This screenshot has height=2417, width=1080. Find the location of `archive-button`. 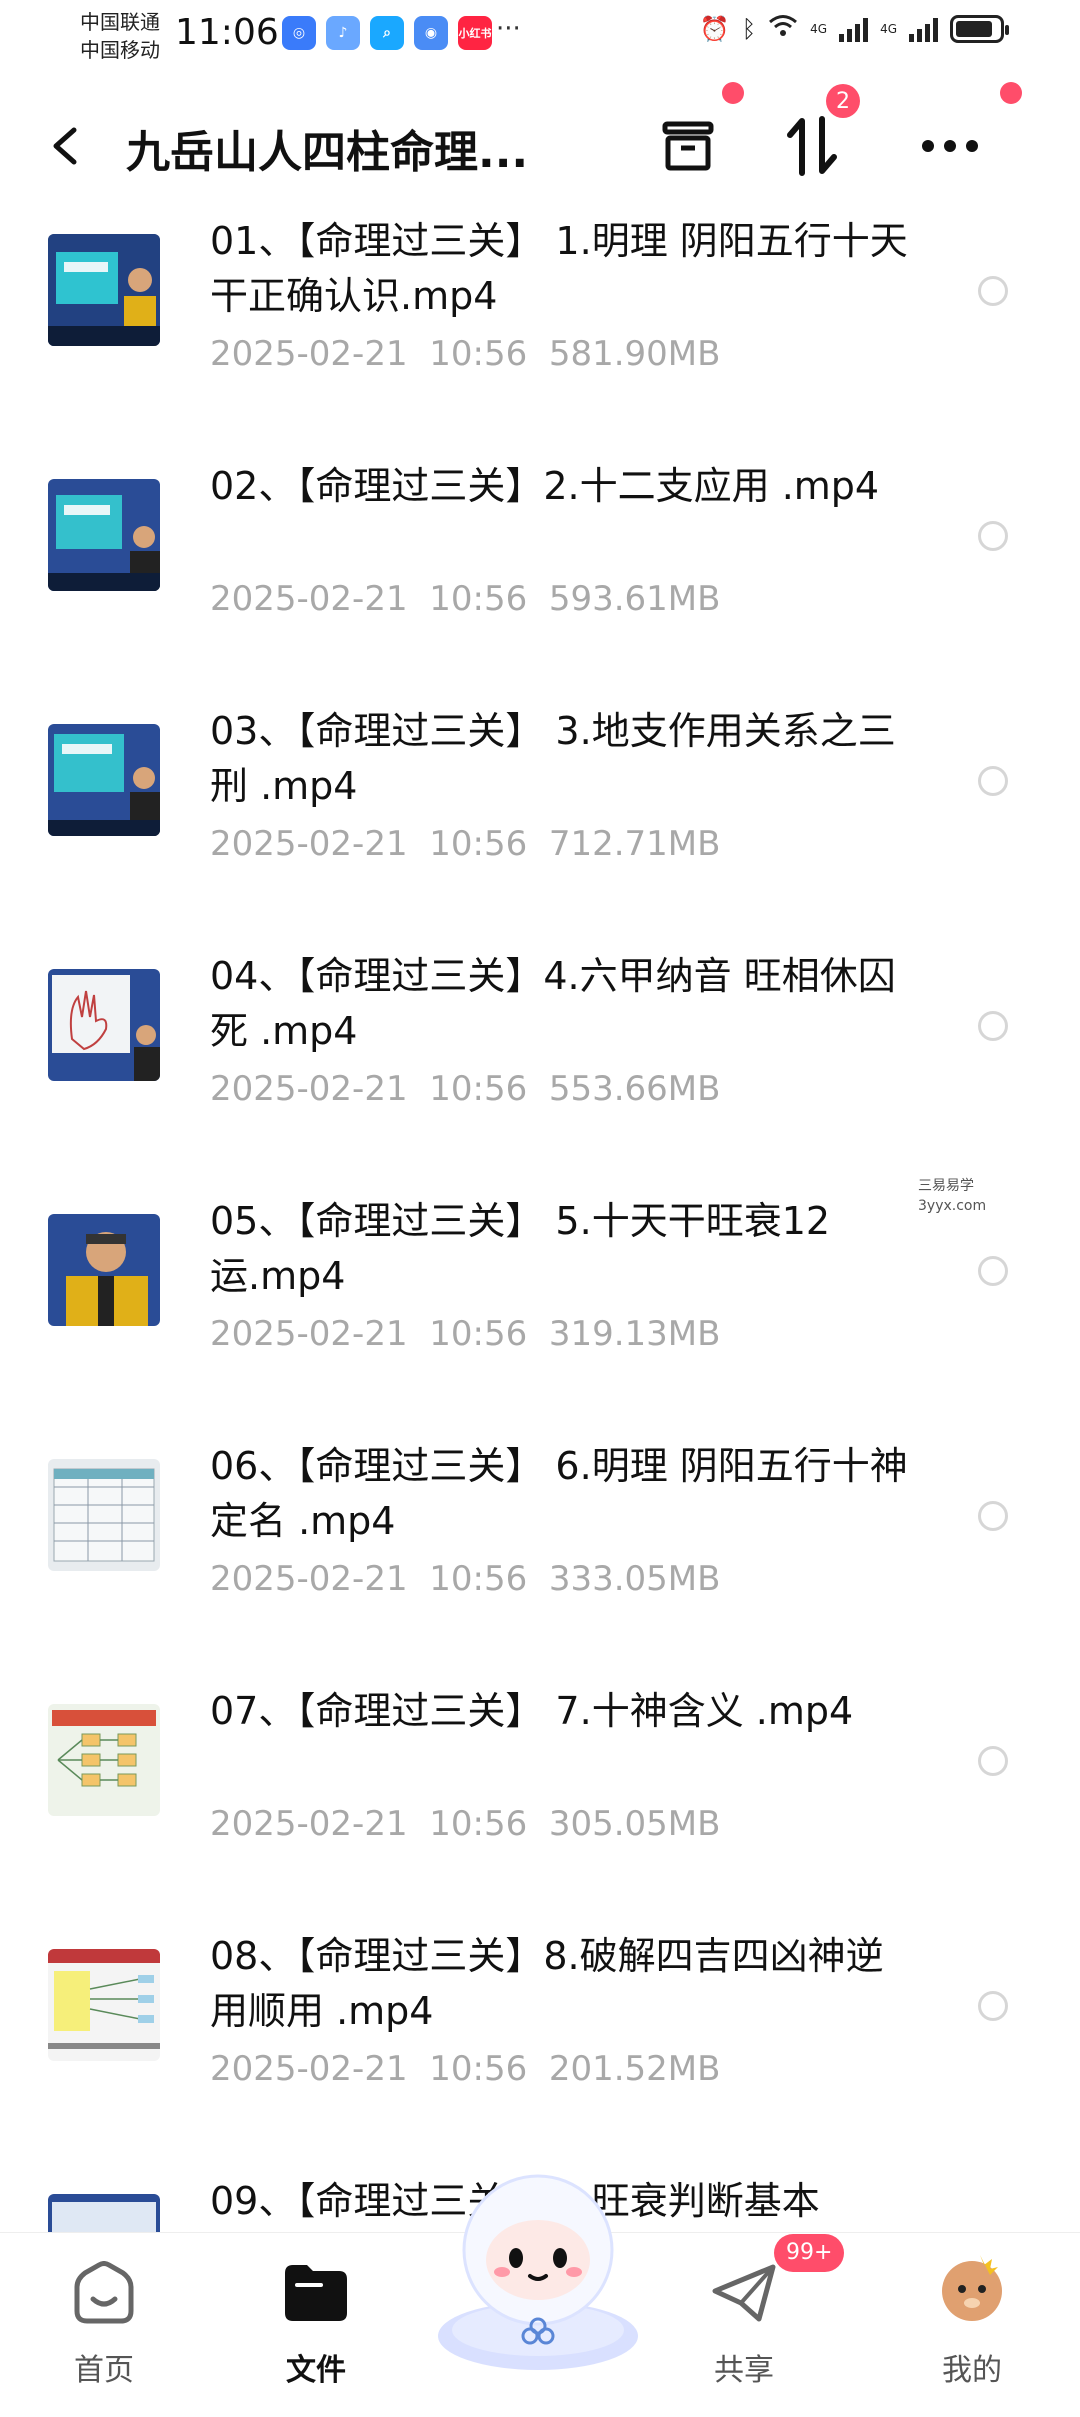

archive-button is located at coordinates (688, 146).